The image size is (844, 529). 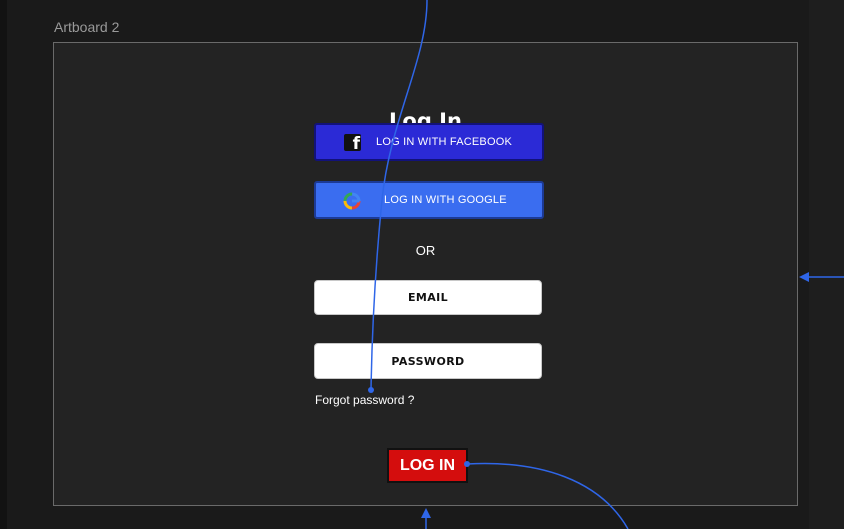 What do you see at coordinates (826, 264) in the screenshot?
I see `canvas-edge-right` at bounding box center [826, 264].